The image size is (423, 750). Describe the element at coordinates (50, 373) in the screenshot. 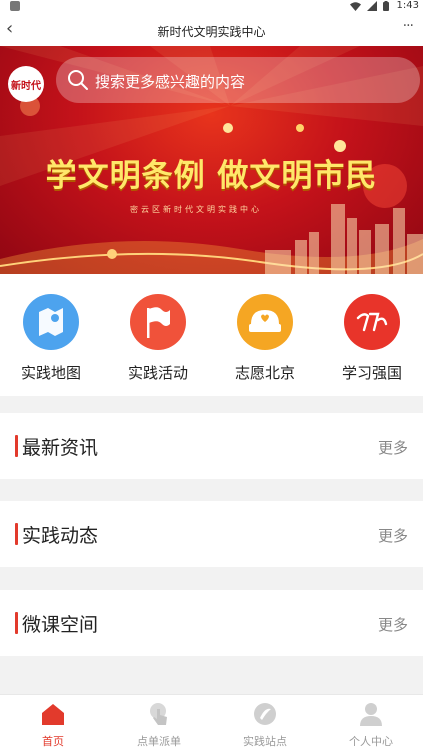

I see `quick-item-label: 实践地图` at that location.